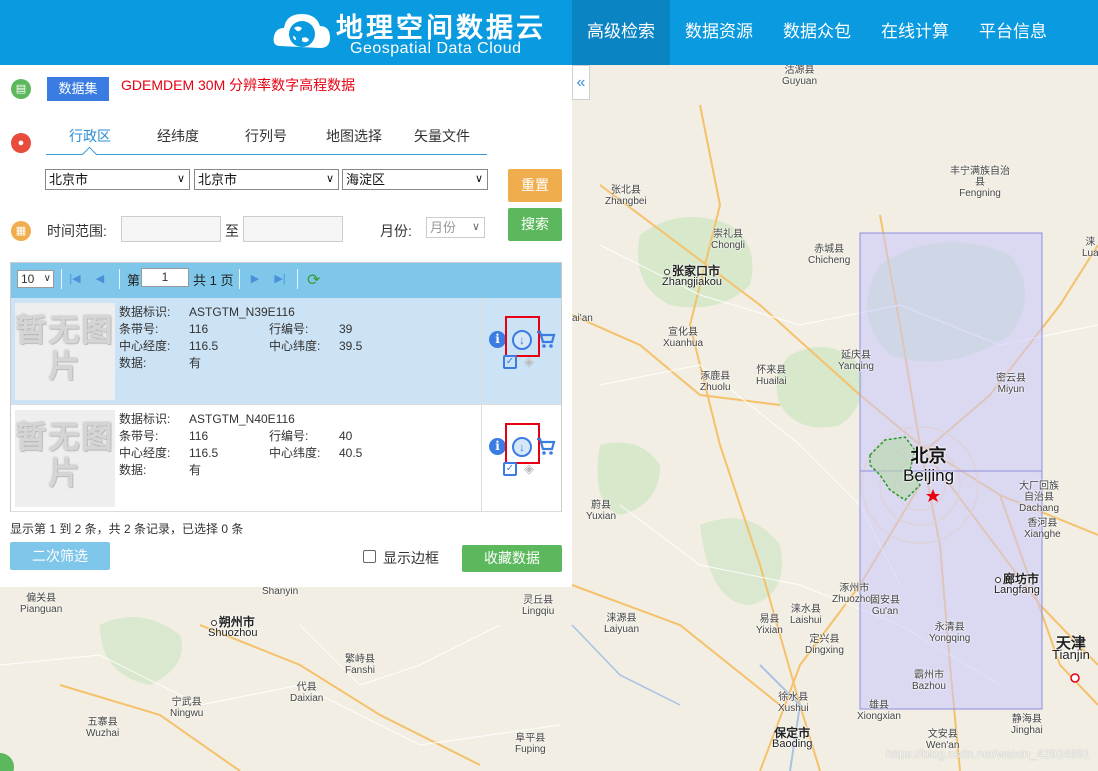  What do you see at coordinates (929, 681) in the screenshot?
I see `map-label-bazhou: 霸州市 Bazhou` at bounding box center [929, 681].